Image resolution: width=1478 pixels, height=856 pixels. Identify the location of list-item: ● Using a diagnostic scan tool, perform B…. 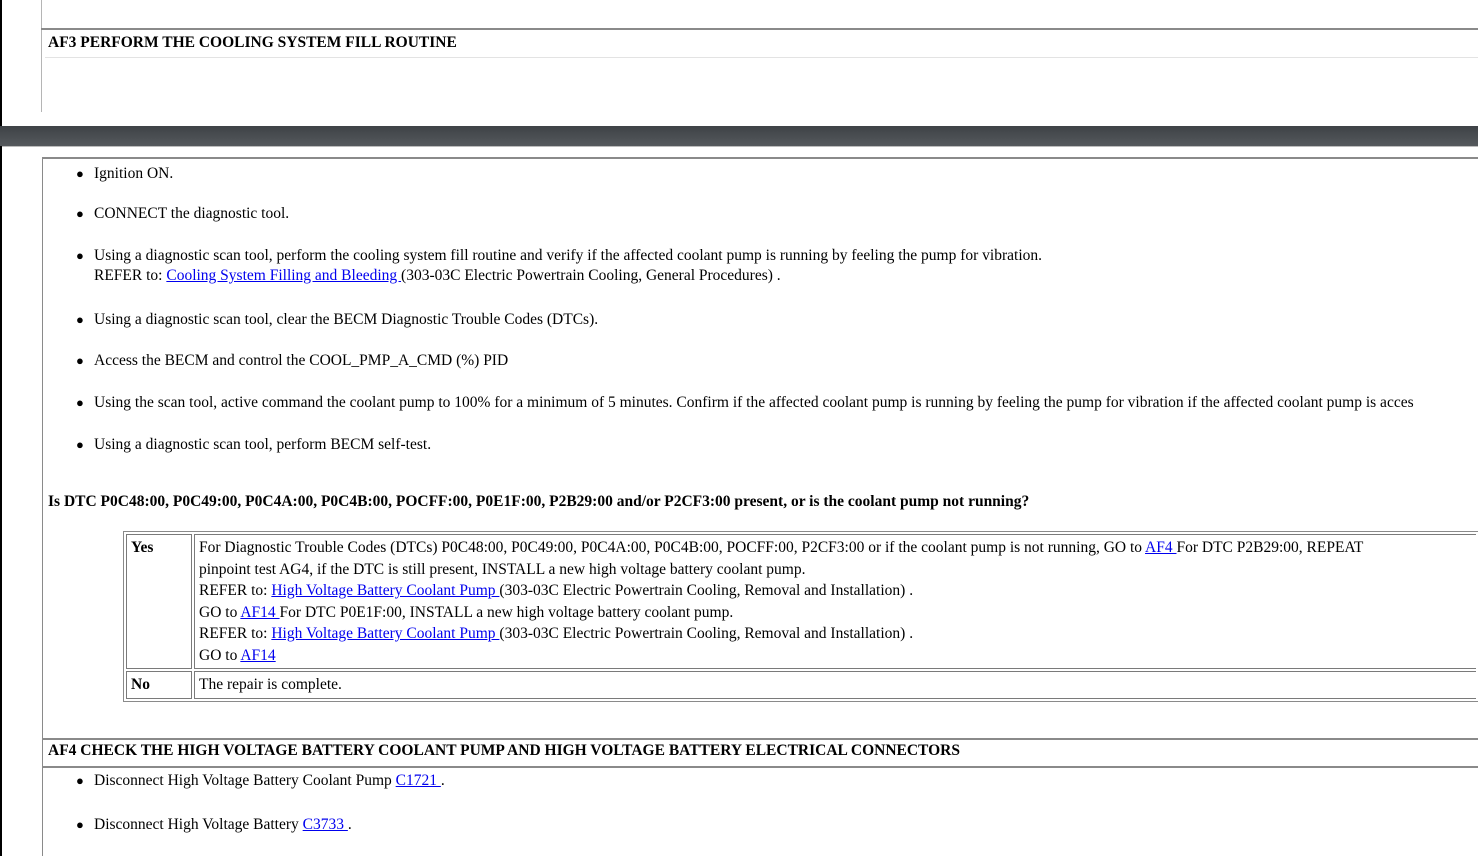
(253, 445).